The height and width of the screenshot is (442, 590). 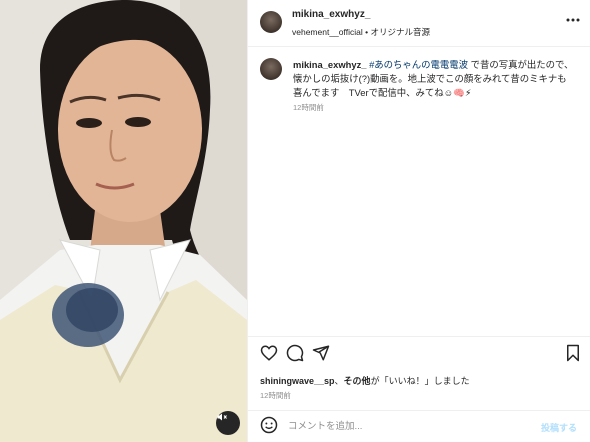 I want to click on bookmark-icon, so click(x=573, y=353).